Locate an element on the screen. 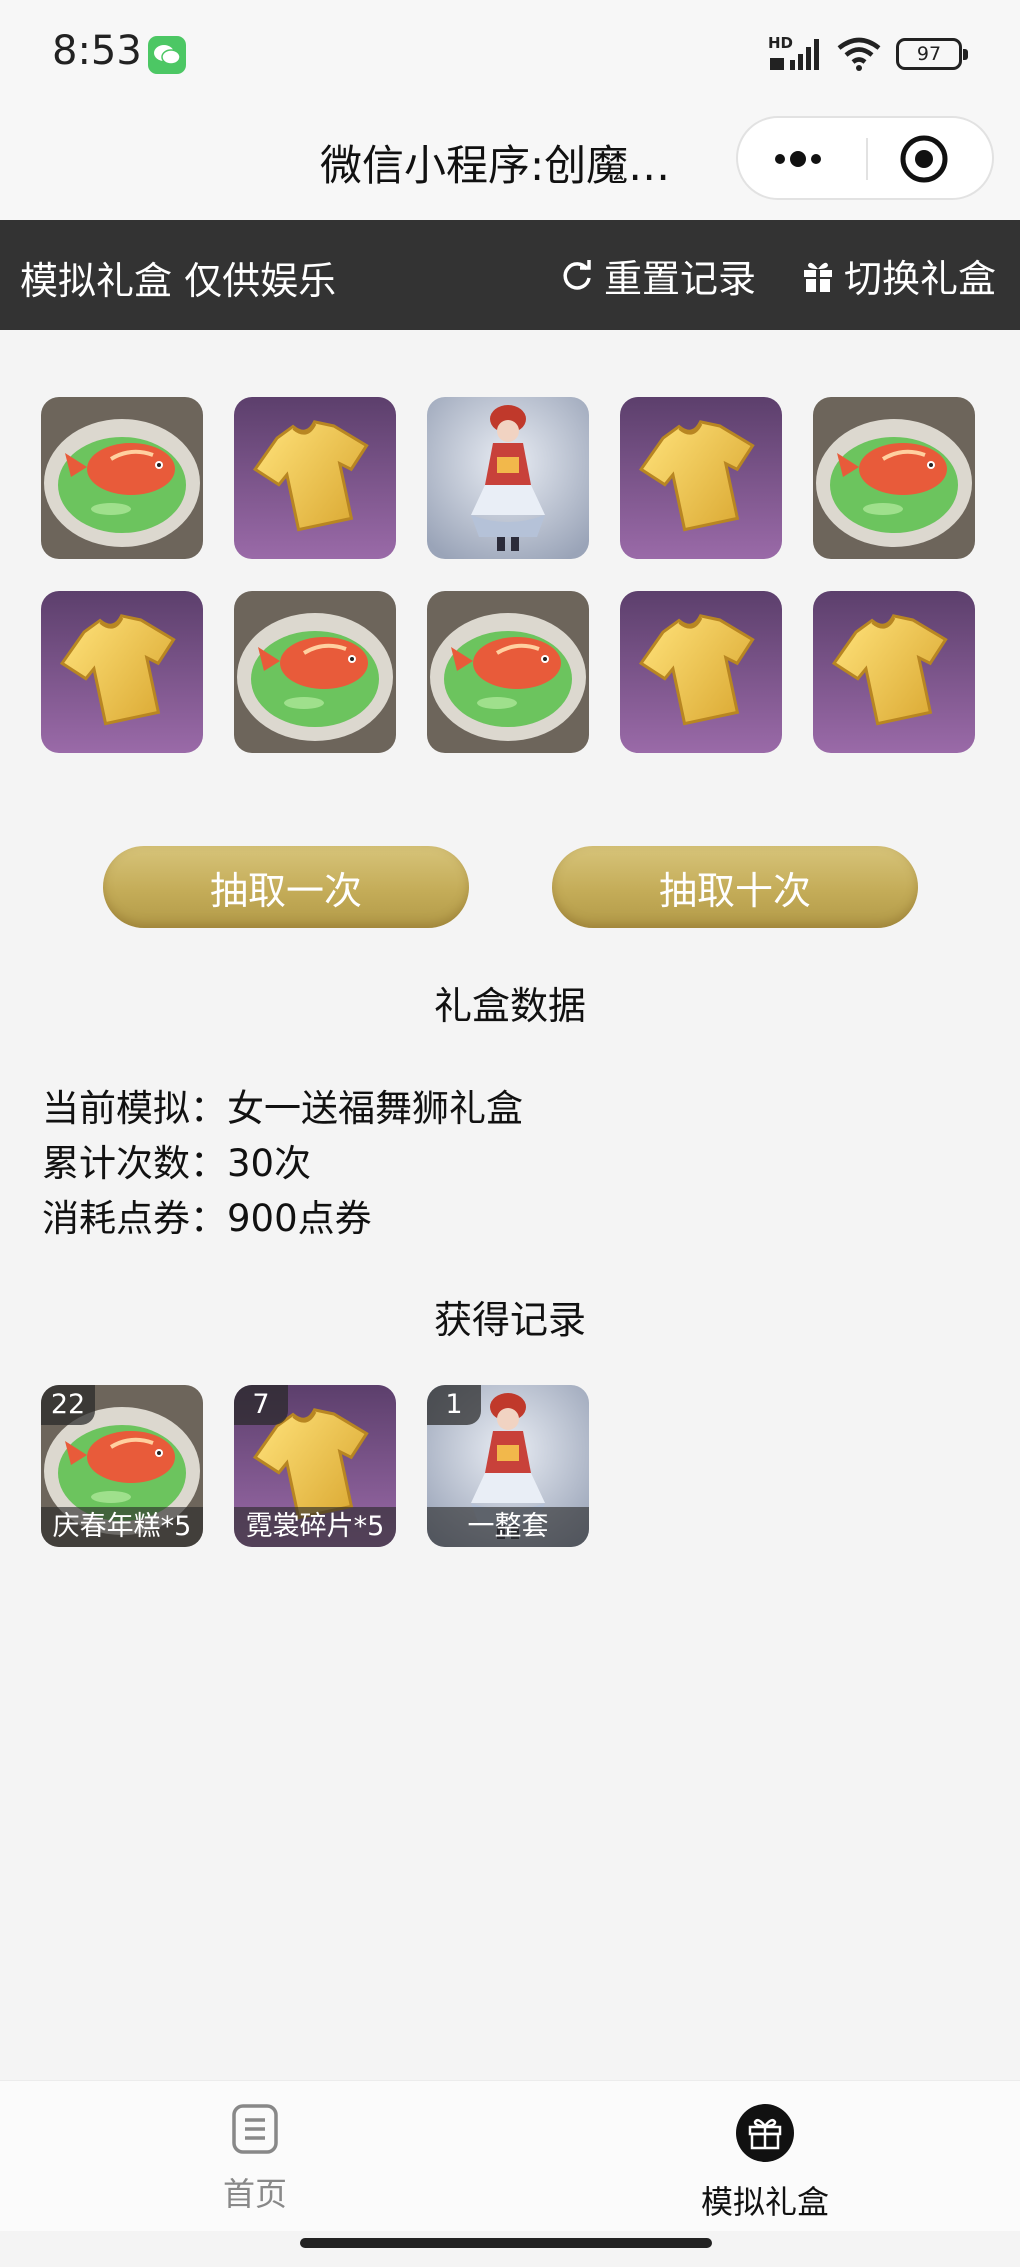 Image resolution: width=1020 pixels, height=2267 pixels. draw-ten-button: 抽取十次 is located at coordinates (735, 887).